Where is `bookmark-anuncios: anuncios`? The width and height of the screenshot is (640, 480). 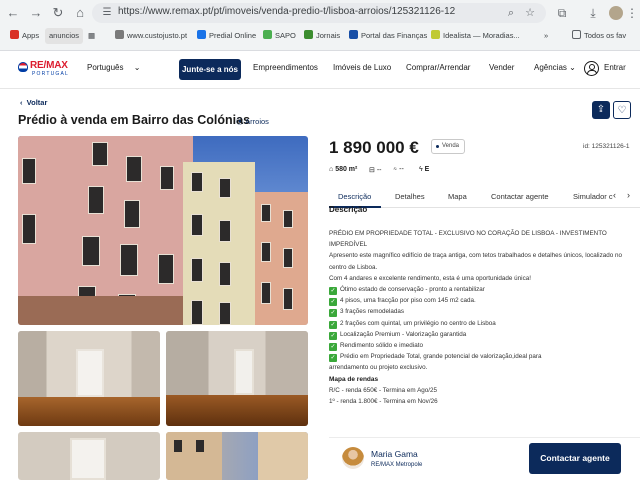 bookmark-anuncios: anuncios is located at coordinates (64, 36).